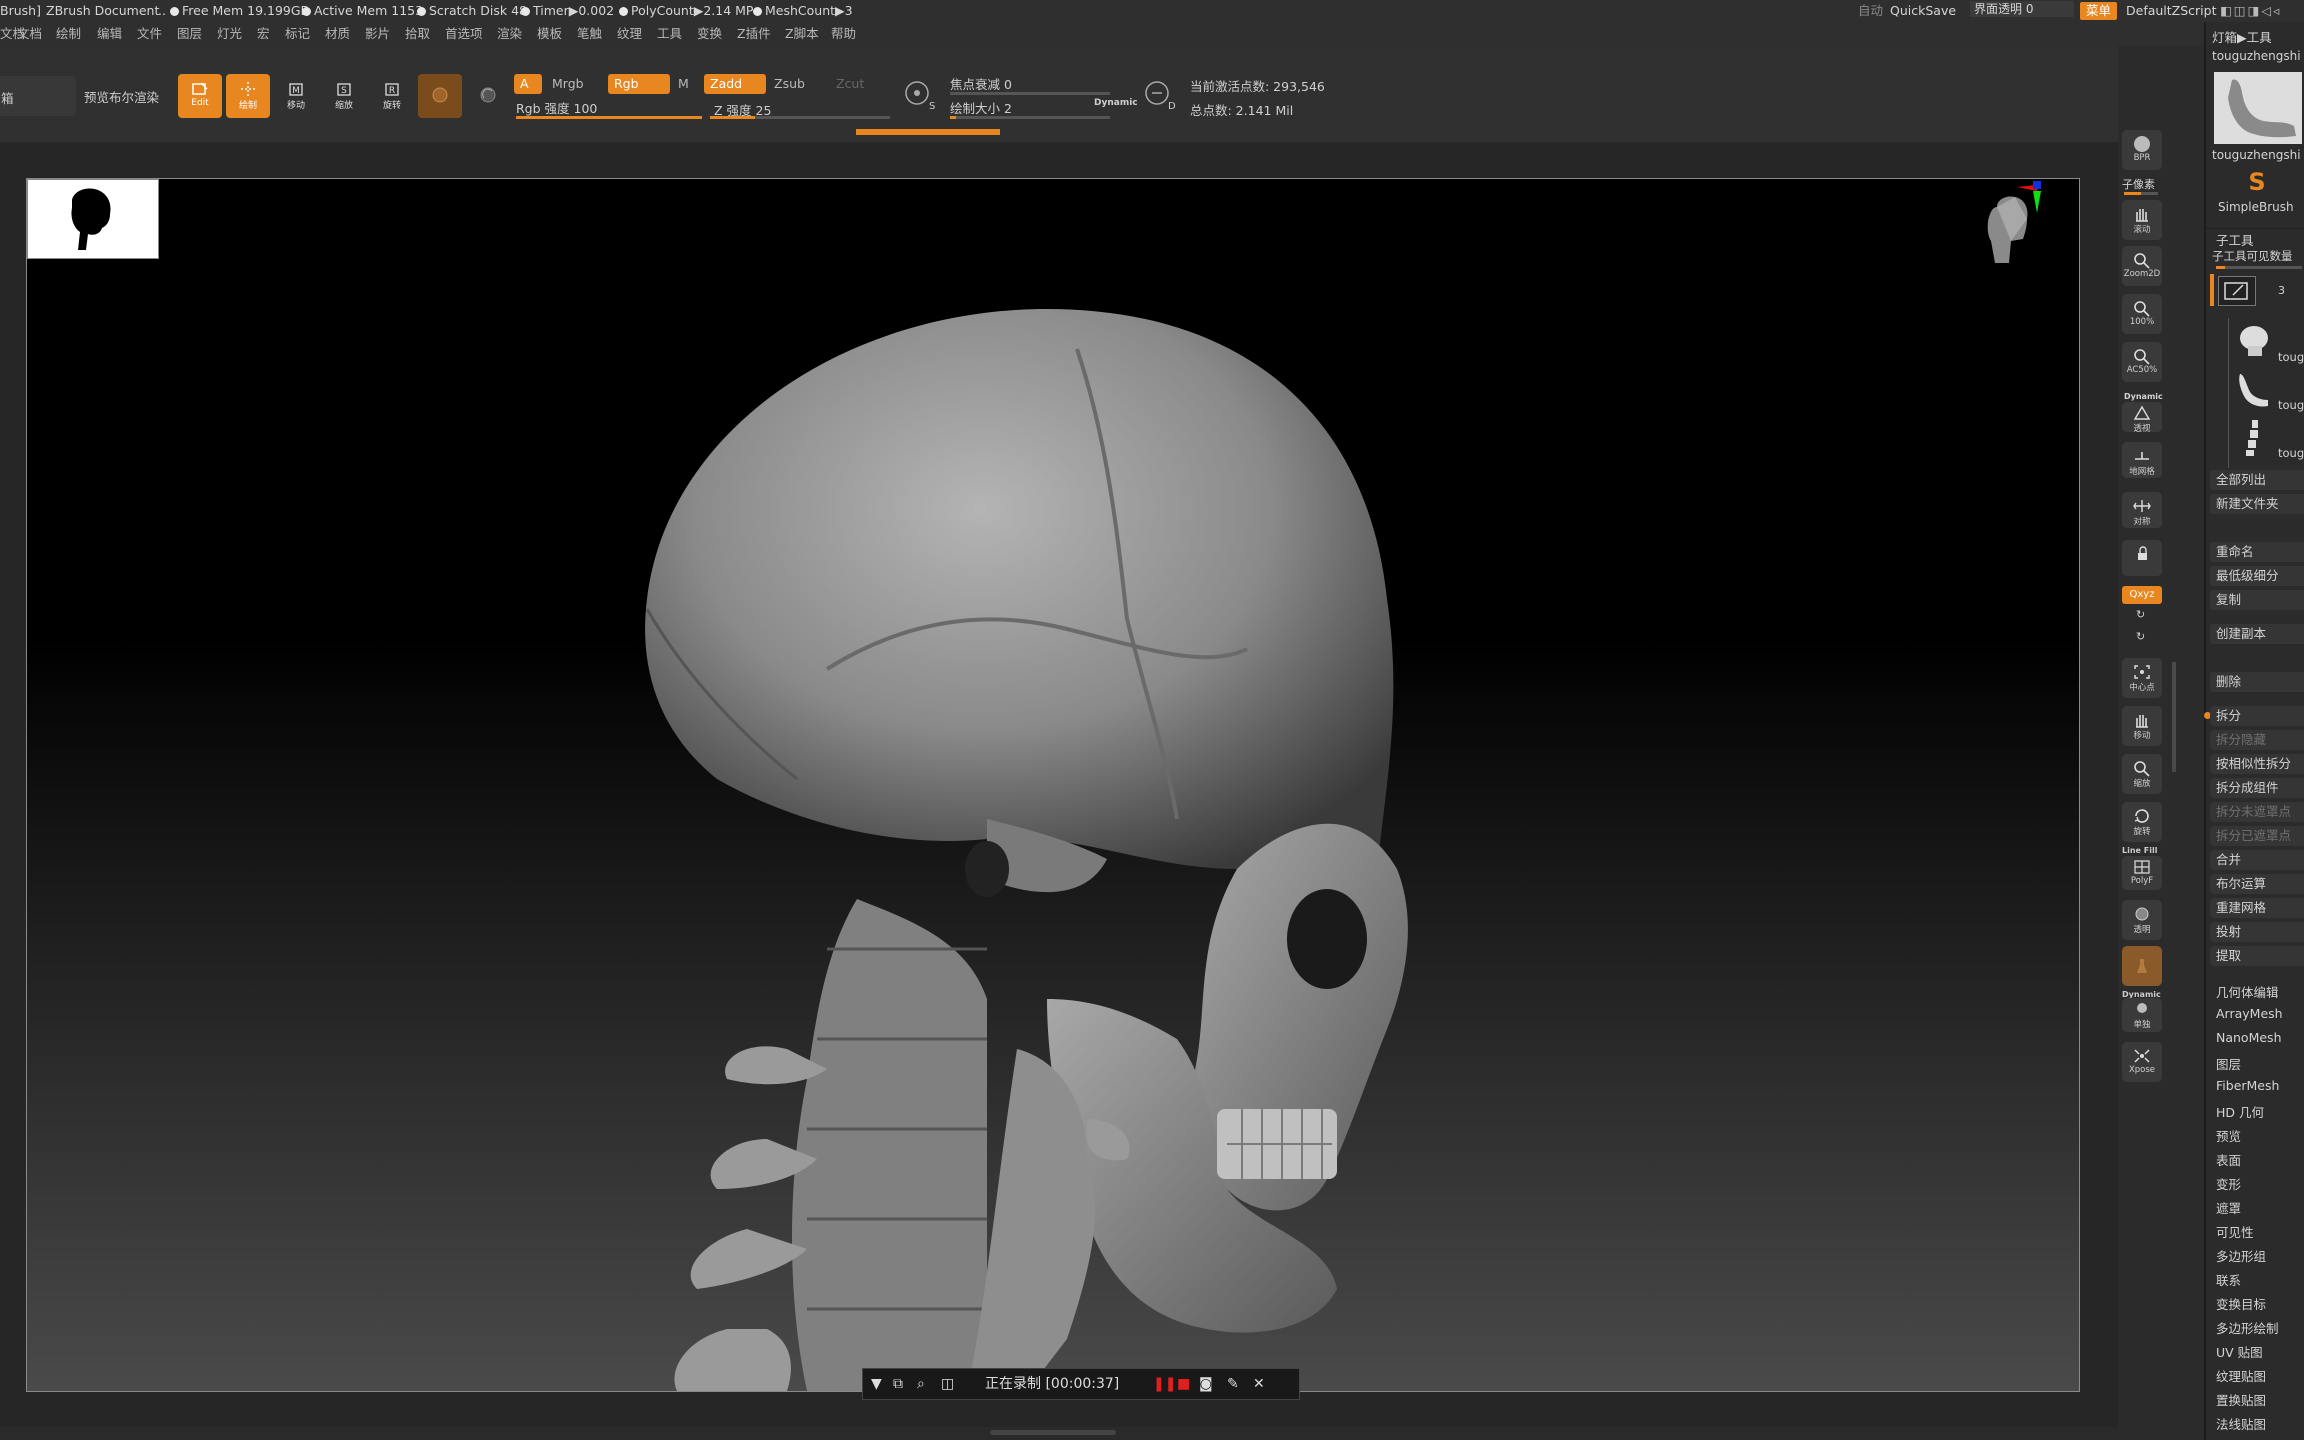 The height and width of the screenshot is (1440, 2304). What do you see at coordinates (2257, 600) in the screenshot?
I see `subtool-action-button: 复制` at bounding box center [2257, 600].